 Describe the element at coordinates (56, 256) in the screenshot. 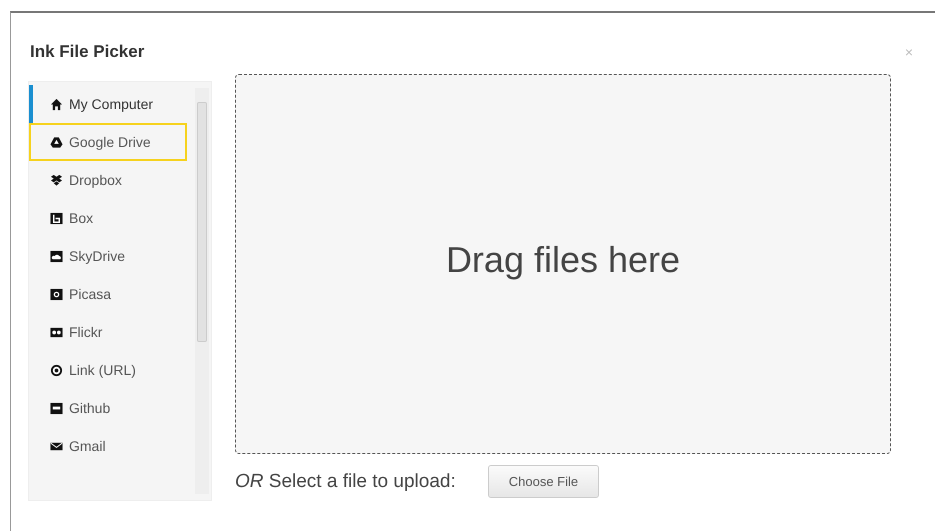

I see `cloud-icon` at that location.